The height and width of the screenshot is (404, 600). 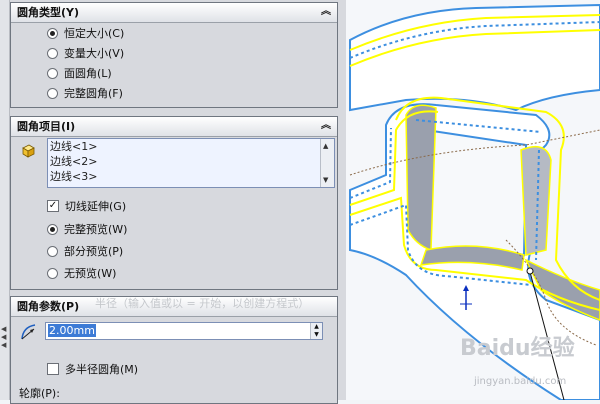 What do you see at coordinates (28, 151) in the screenshot?
I see `edge-selection-icon` at bounding box center [28, 151].